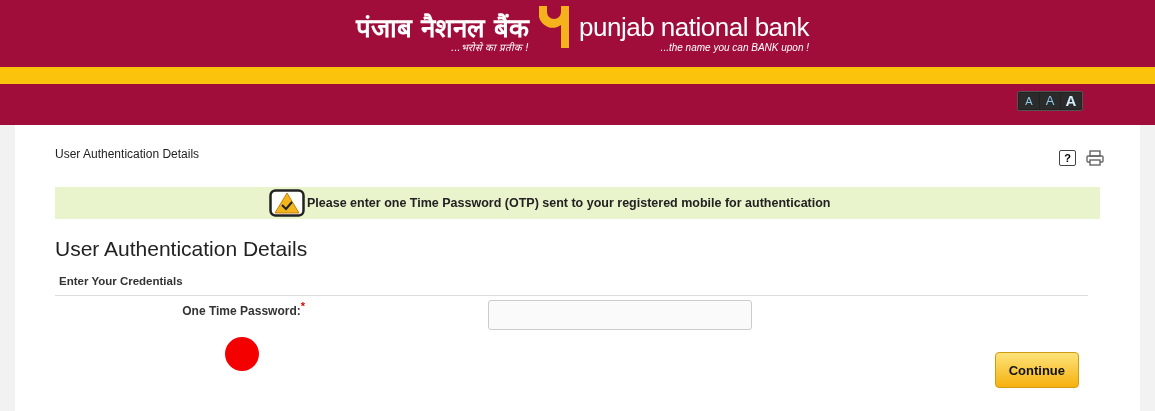 Image resolution: width=1155 pixels, height=411 pixels. What do you see at coordinates (287, 203) in the screenshot?
I see `warning-check-icon` at bounding box center [287, 203].